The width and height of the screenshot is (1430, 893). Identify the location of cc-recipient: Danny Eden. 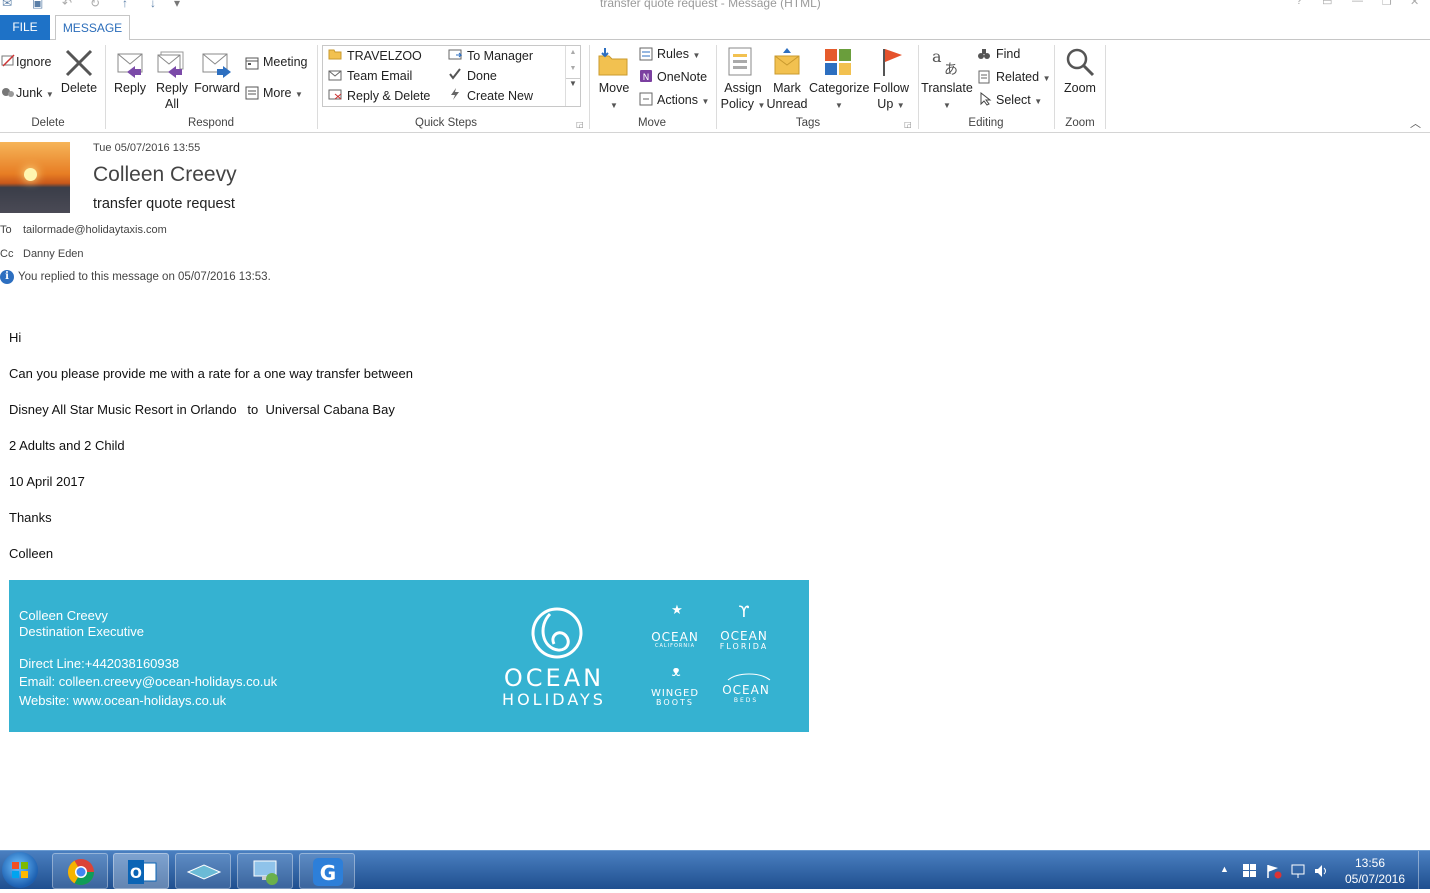
(53, 254).